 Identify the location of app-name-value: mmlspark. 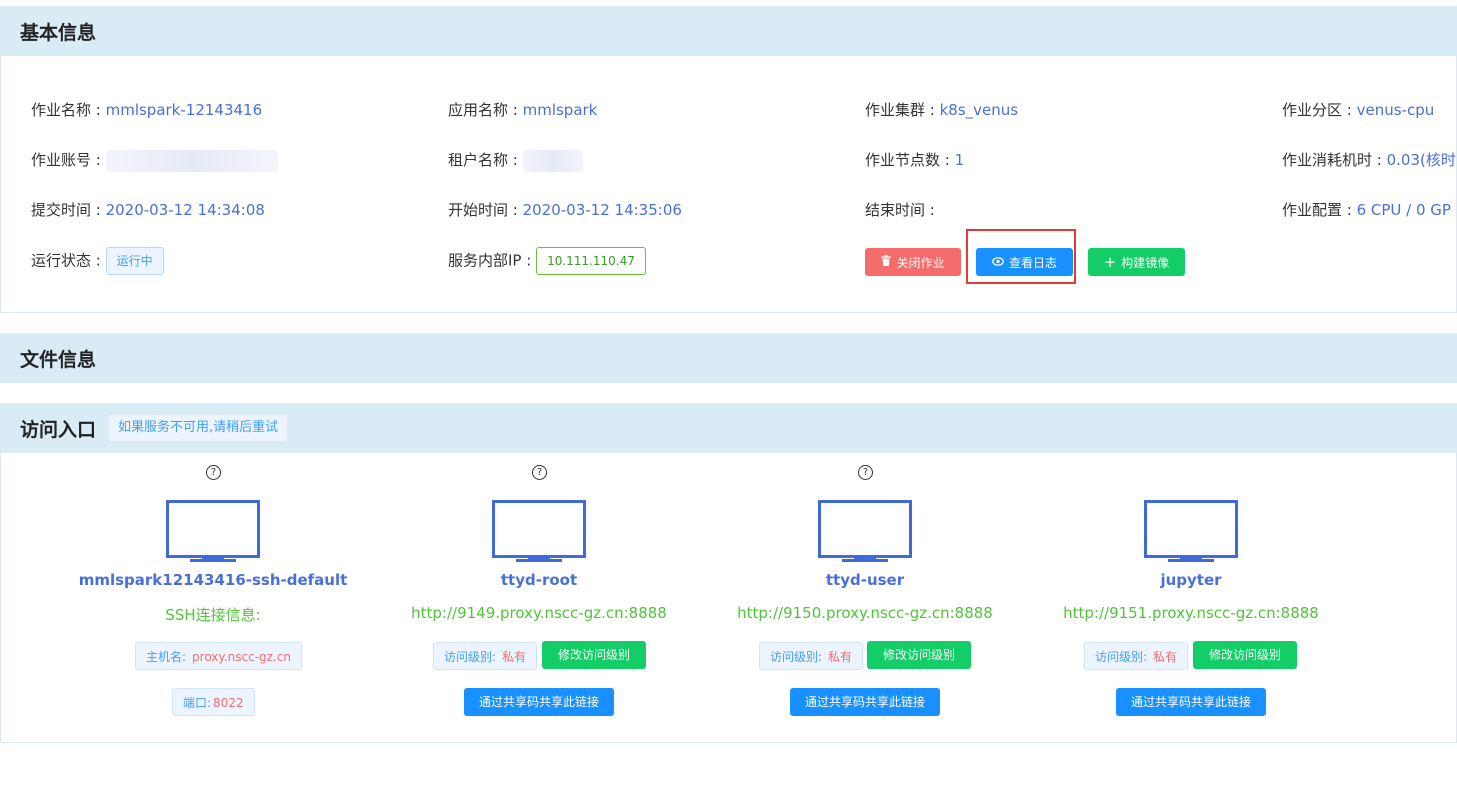
(560, 110).